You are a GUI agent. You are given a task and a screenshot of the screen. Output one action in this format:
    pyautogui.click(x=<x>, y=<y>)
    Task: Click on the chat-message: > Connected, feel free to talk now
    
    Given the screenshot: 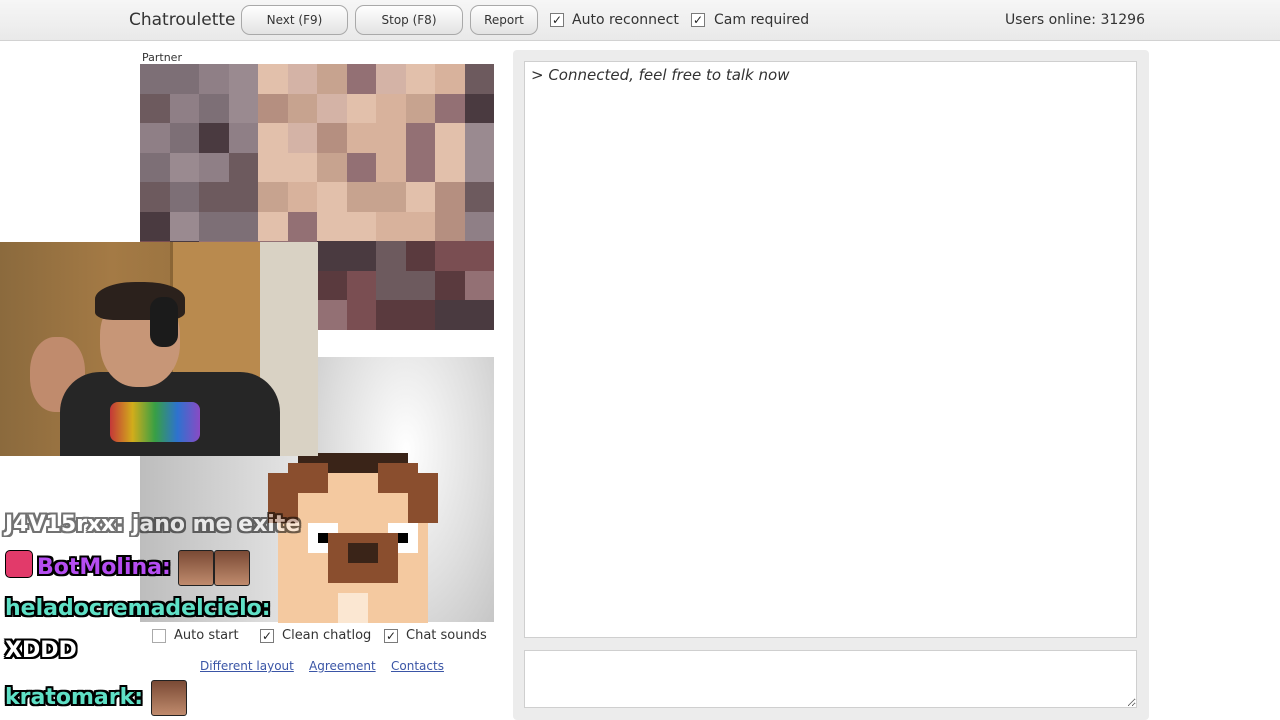 What is the action you would take?
    pyautogui.click(x=660, y=75)
    